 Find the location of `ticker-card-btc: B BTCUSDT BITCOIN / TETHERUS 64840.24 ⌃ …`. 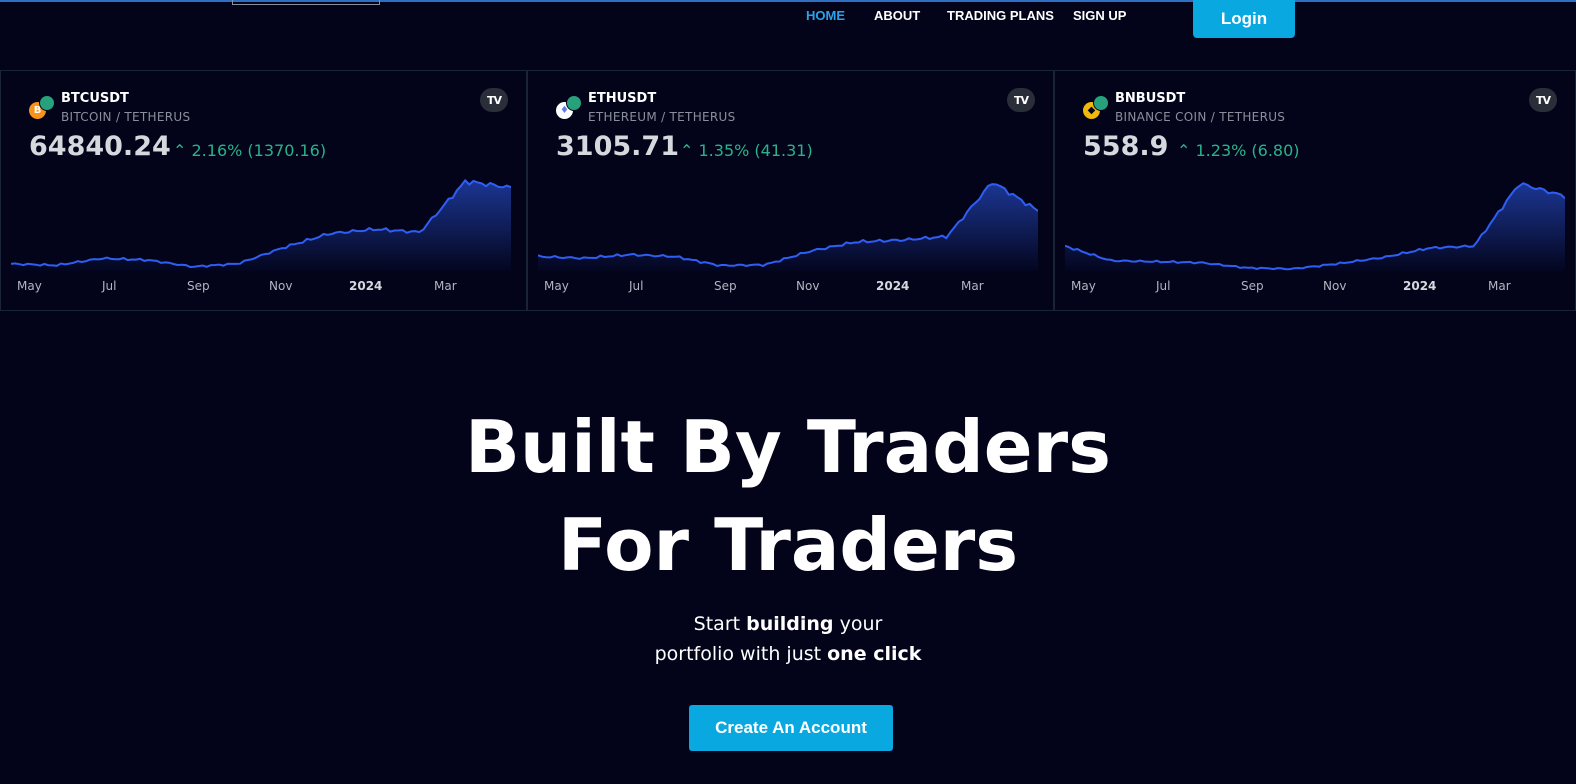

ticker-card-btc: B BTCUSDT BITCOIN / TETHERUS 64840.24 ⌃ … is located at coordinates (263, 190).